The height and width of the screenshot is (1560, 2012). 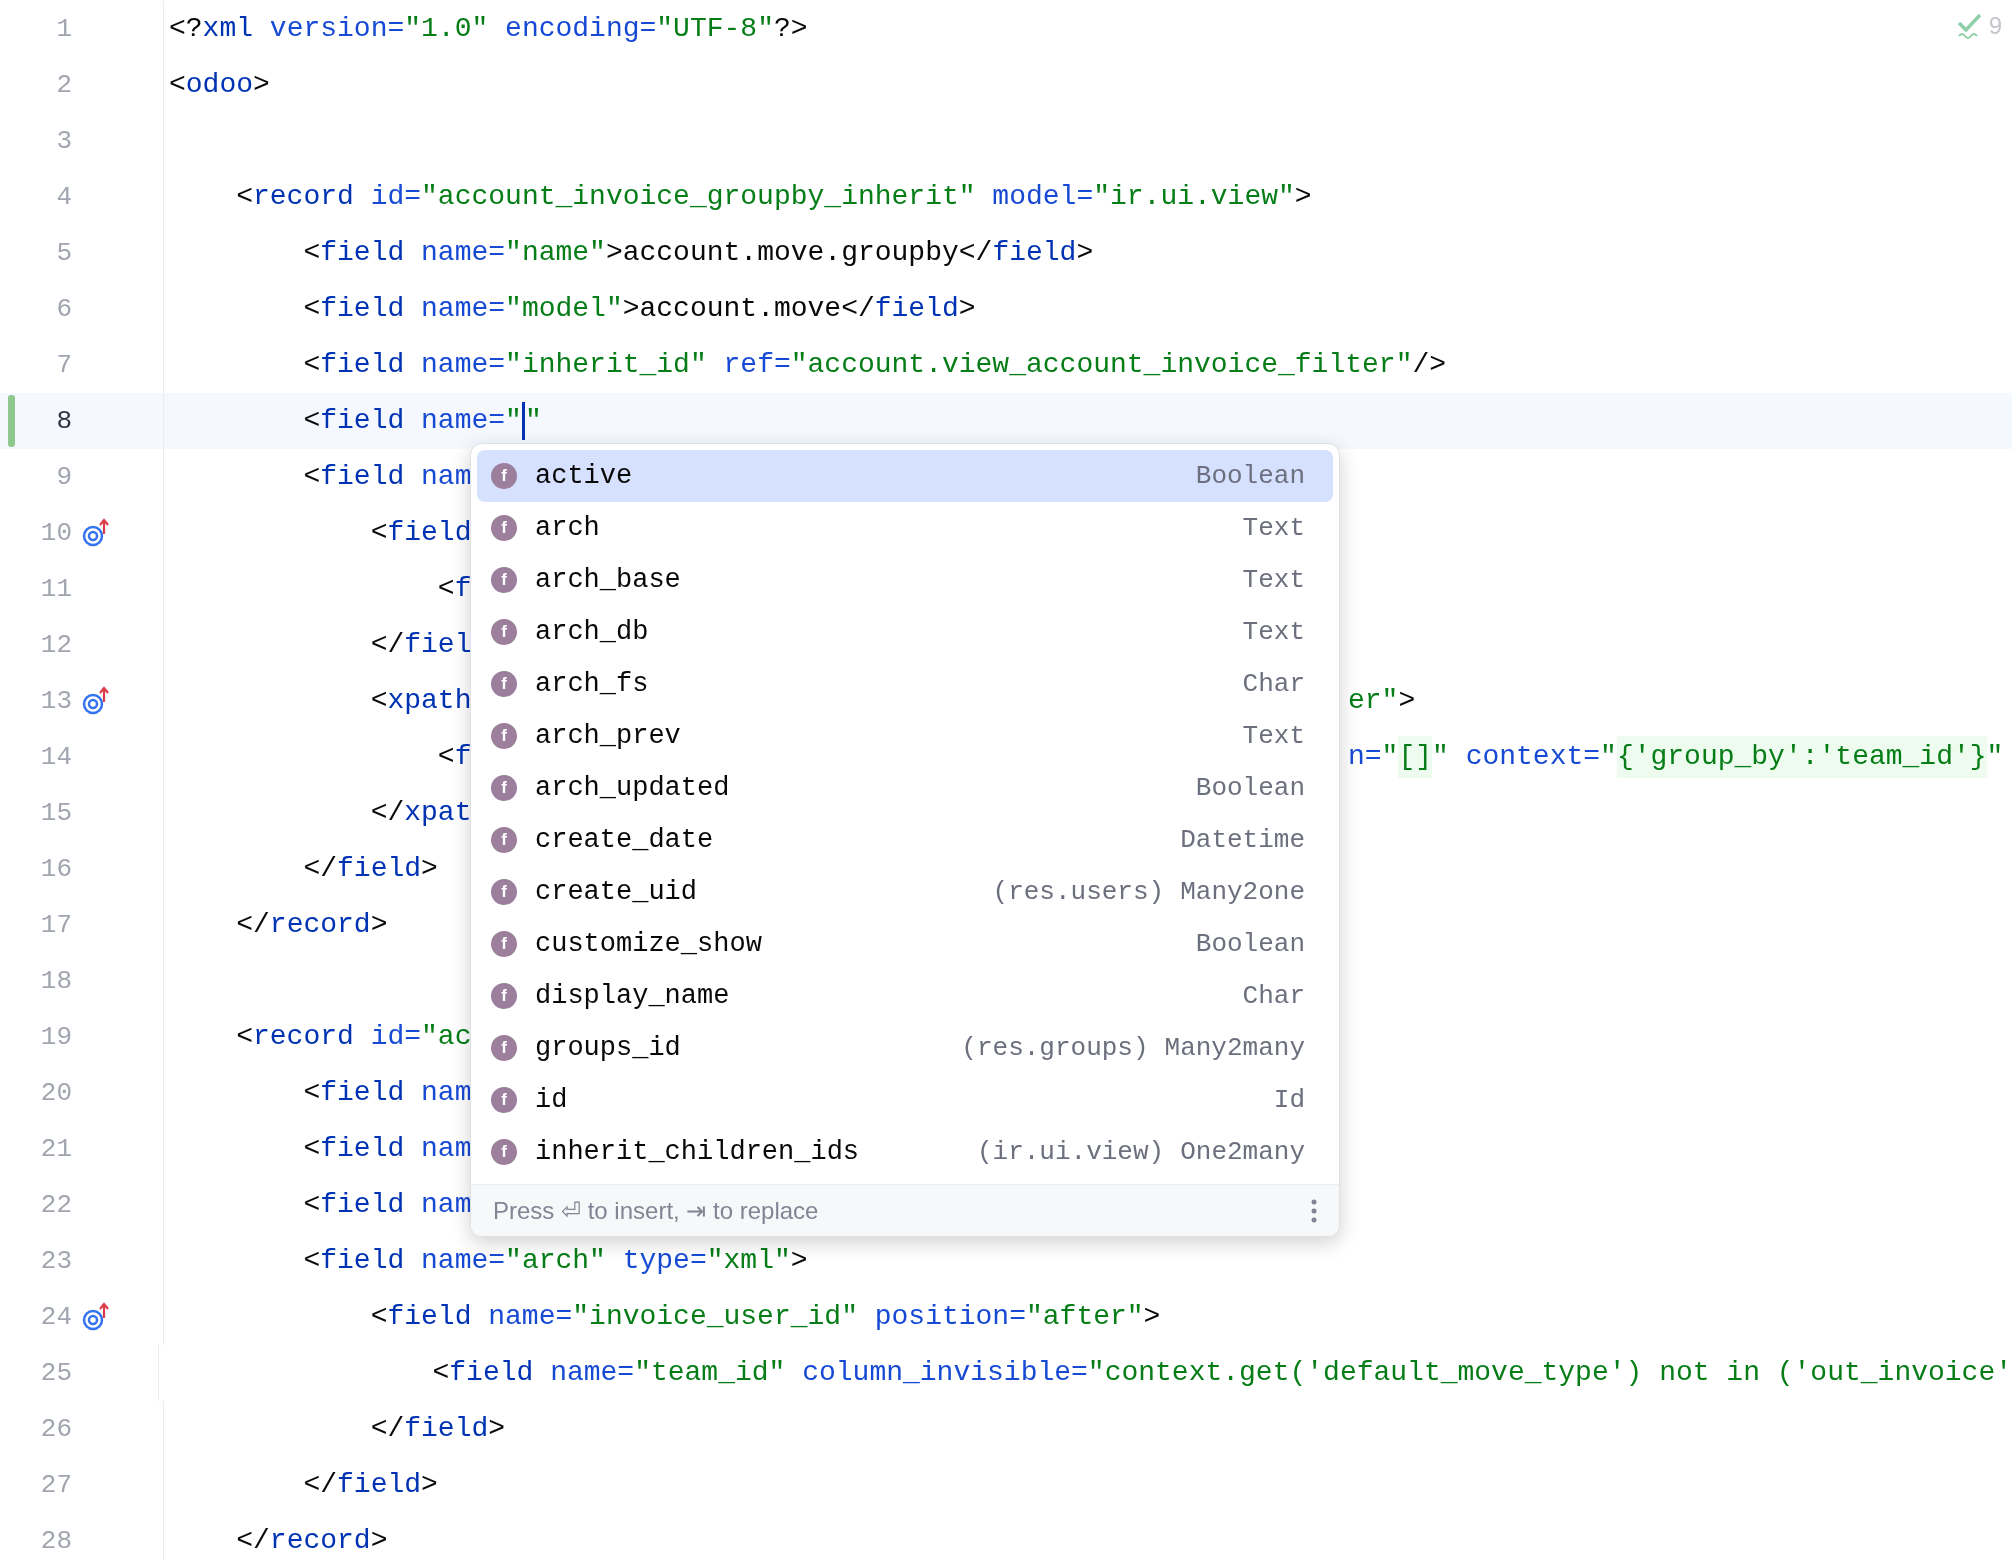 What do you see at coordinates (63, 141) in the screenshot?
I see `line-number: 3` at bounding box center [63, 141].